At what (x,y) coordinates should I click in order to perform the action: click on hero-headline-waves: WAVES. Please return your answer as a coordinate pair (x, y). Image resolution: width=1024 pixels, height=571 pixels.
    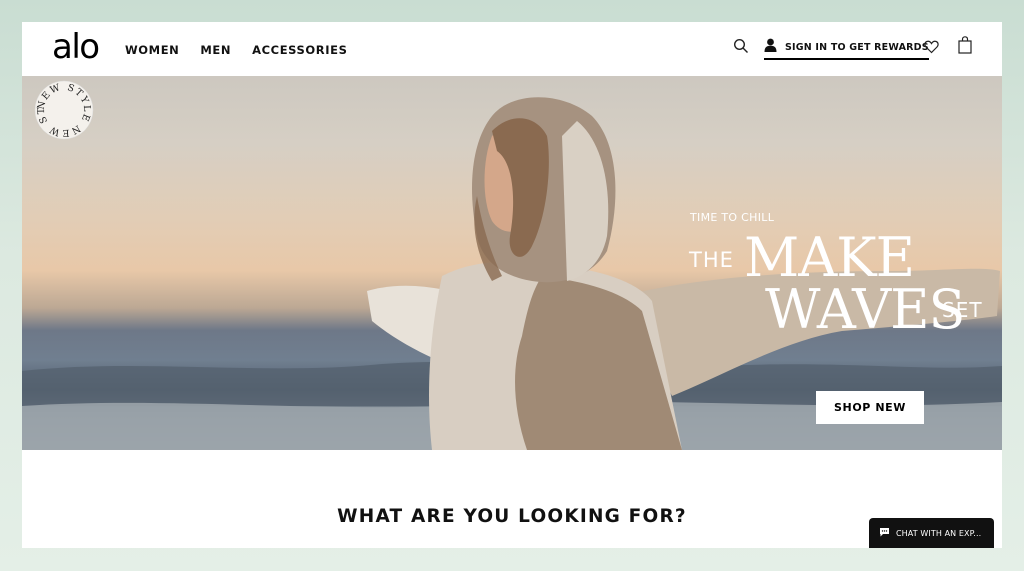
    Looking at the image, I should click on (865, 309).